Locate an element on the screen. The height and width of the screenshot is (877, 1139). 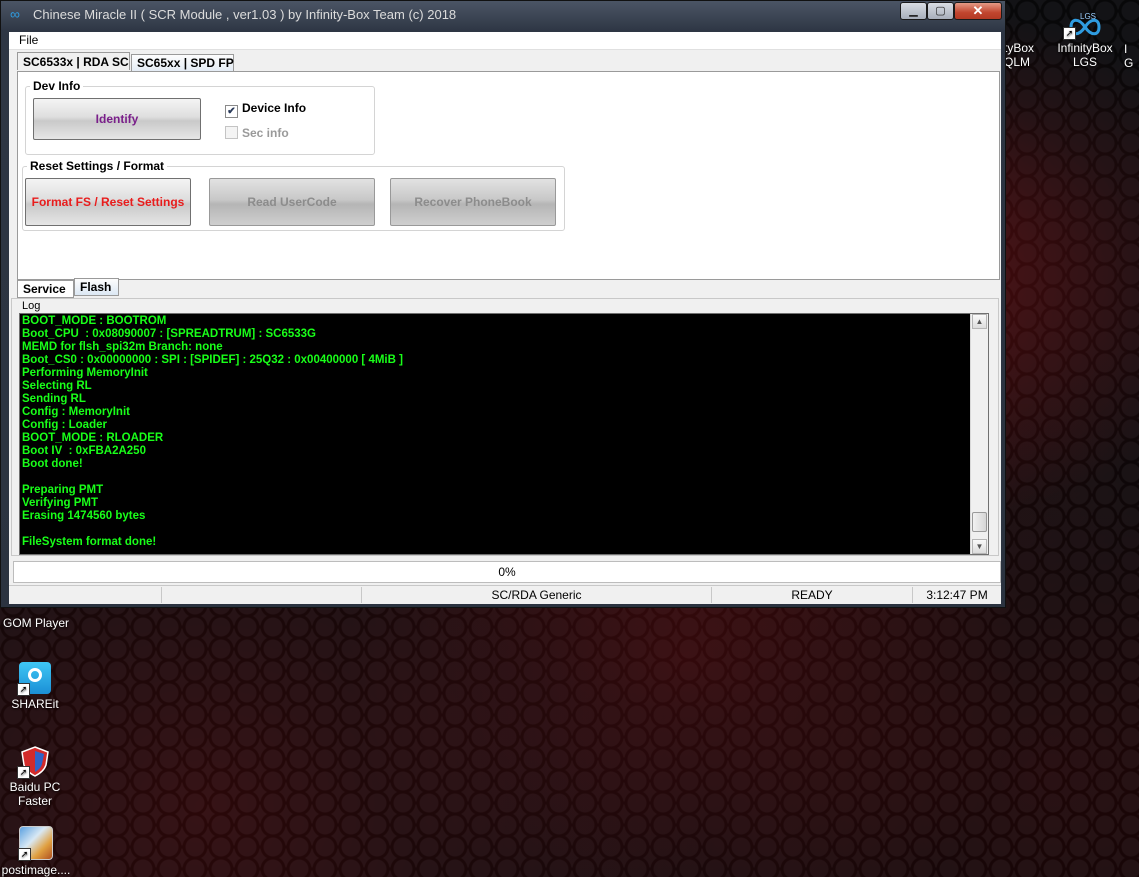
log-line: Sending RL is located at coordinates (54, 399).